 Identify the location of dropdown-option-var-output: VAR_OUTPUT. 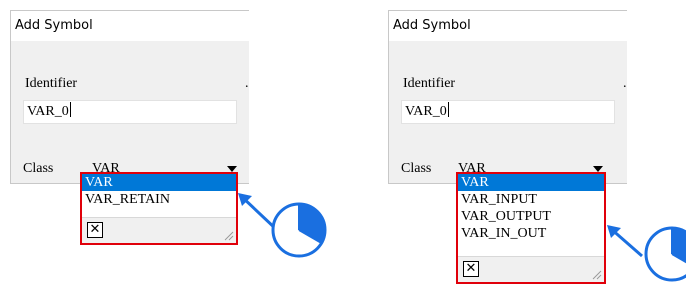
(531, 216).